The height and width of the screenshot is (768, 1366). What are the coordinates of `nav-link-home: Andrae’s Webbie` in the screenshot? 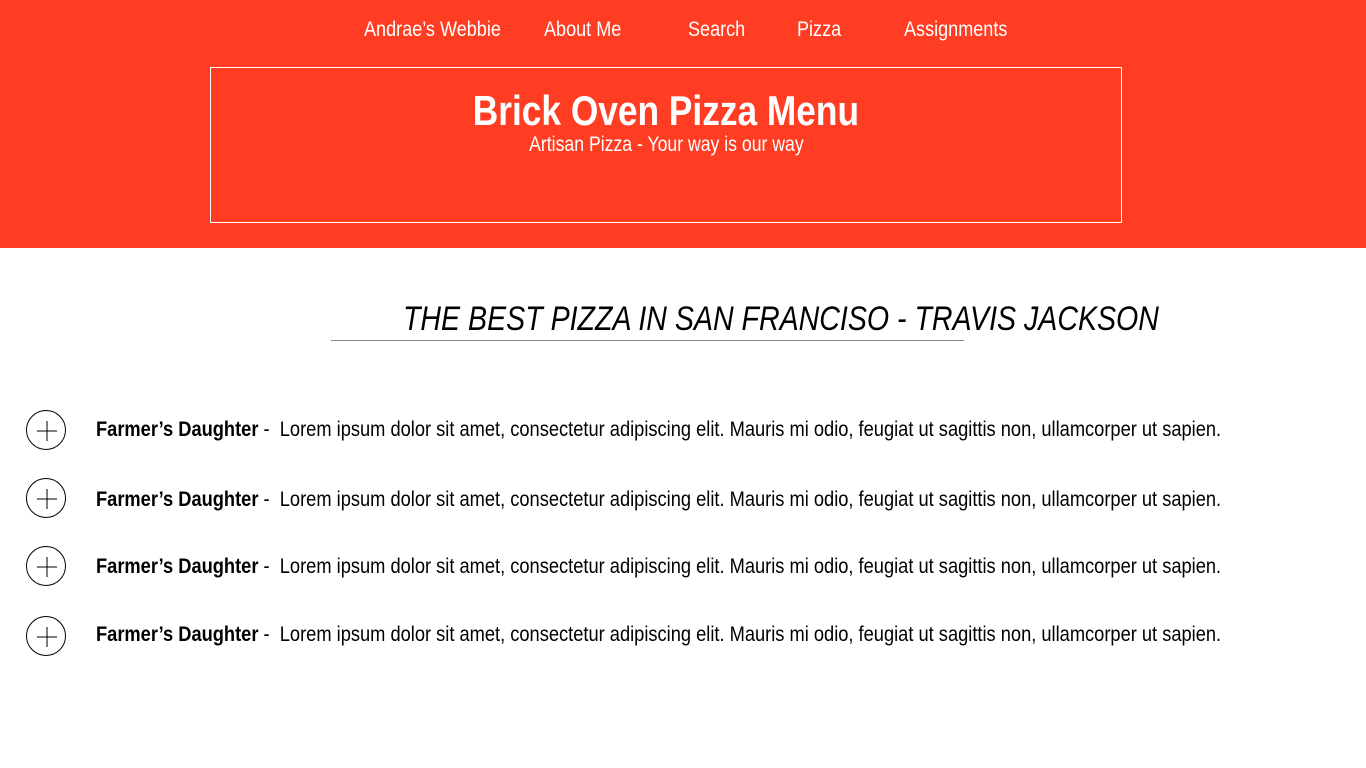 It's located at (432, 30).